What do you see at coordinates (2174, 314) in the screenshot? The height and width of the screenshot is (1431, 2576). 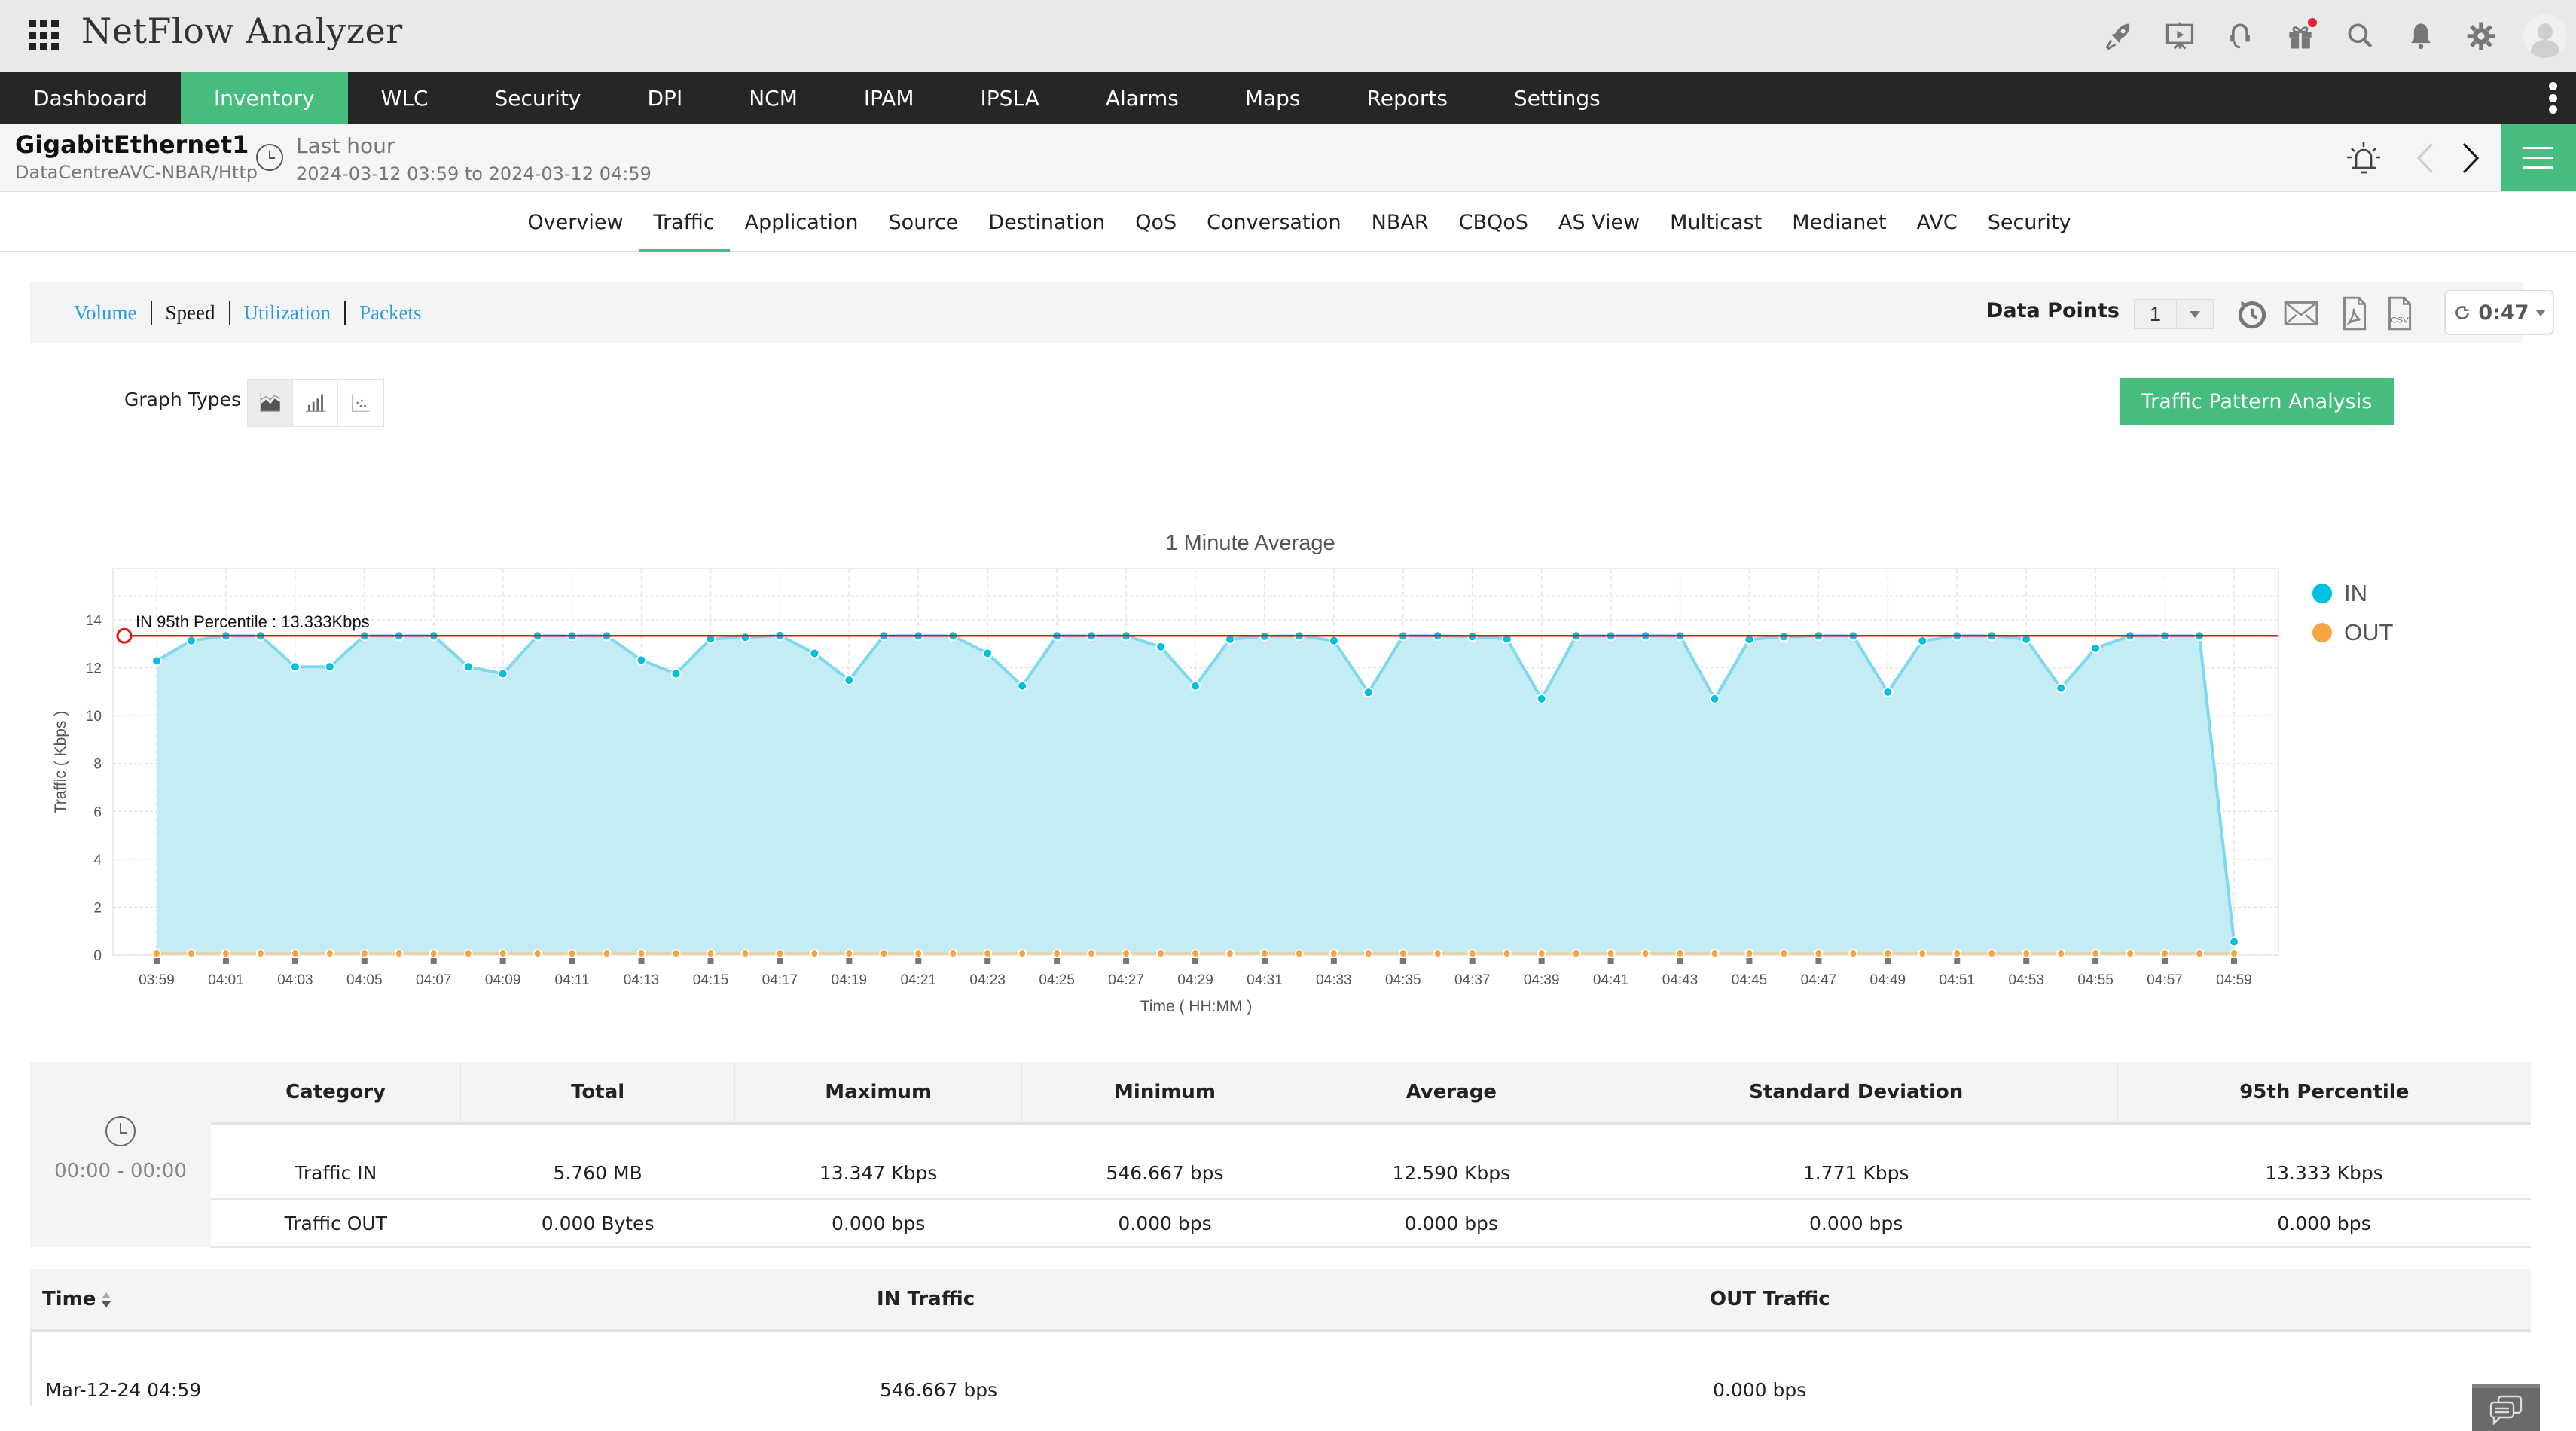 I see `data-points-select: 1` at bounding box center [2174, 314].